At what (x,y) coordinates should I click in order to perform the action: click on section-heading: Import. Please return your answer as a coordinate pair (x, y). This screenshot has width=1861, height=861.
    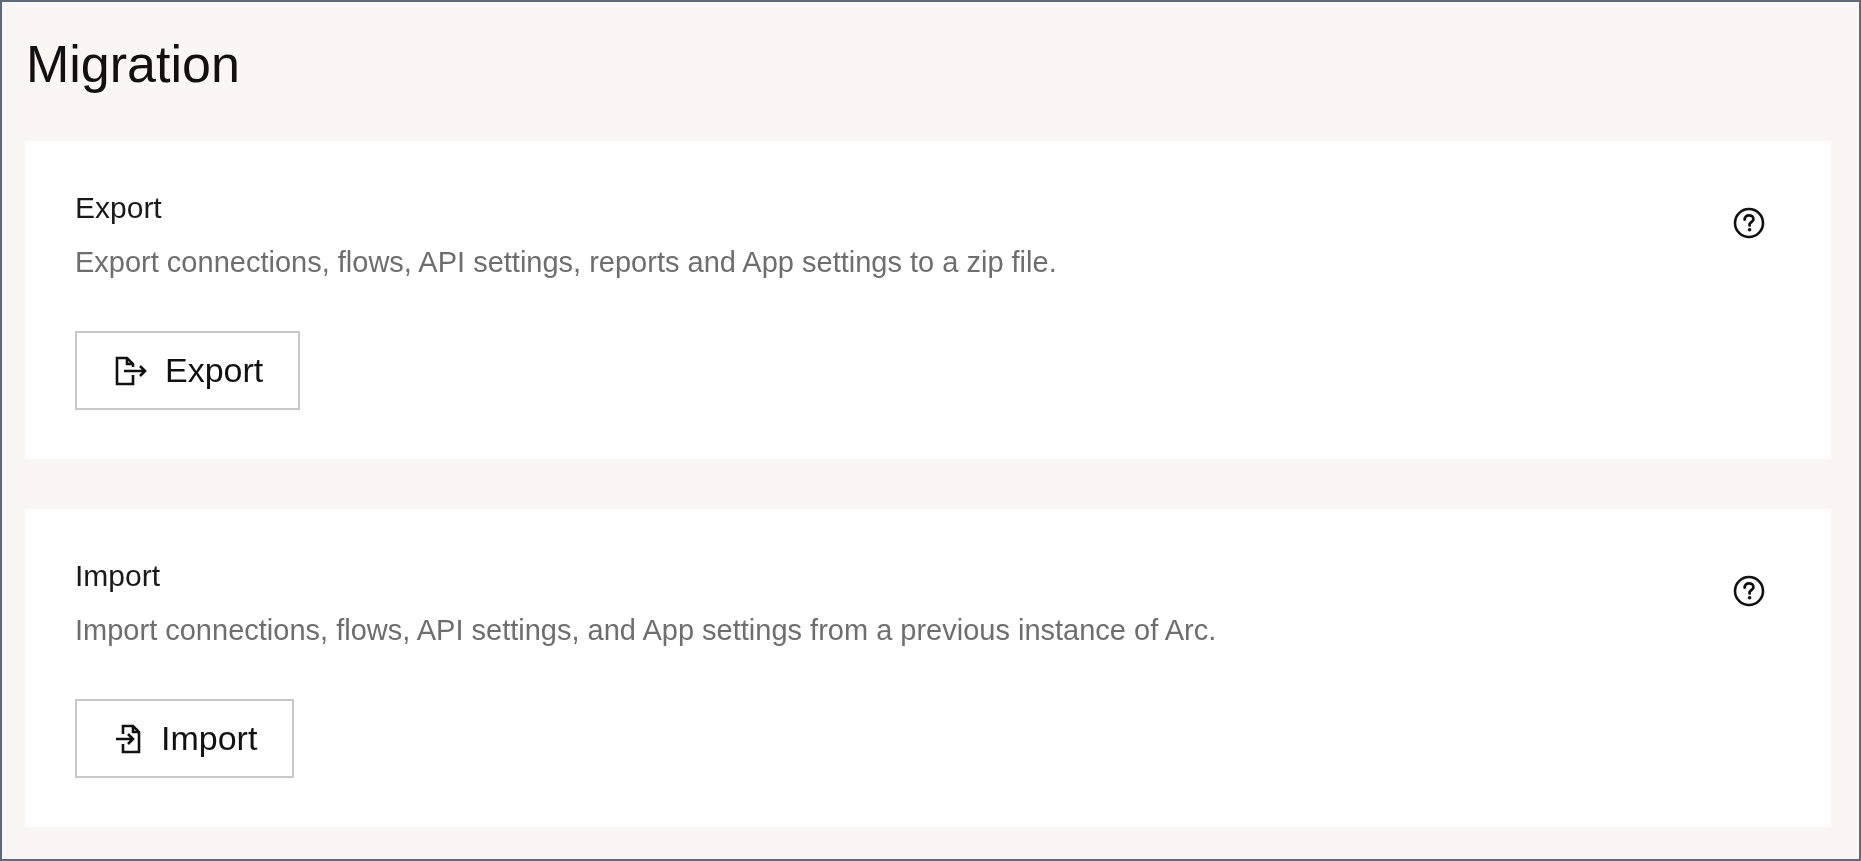
    Looking at the image, I should click on (118, 576).